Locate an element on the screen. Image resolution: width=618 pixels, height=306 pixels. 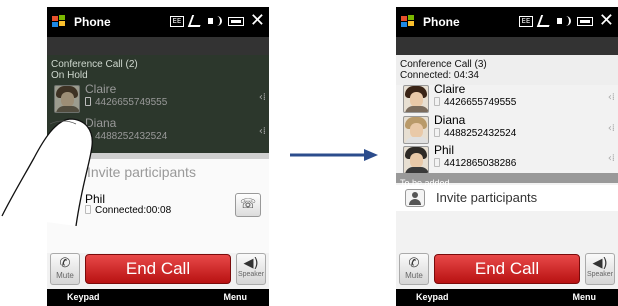
call-header: Conference Call (3) Connected: 04:34 is located at coordinates (507, 70).